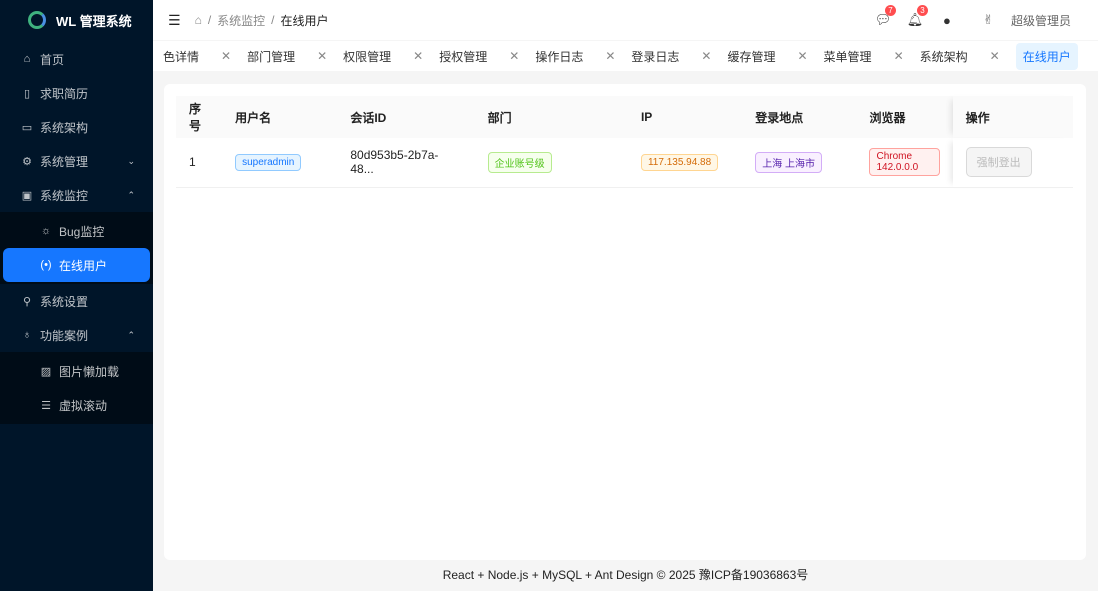  Describe the element at coordinates (181, 56) in the screenshot. I see `tab-label: 色详情` at that location.